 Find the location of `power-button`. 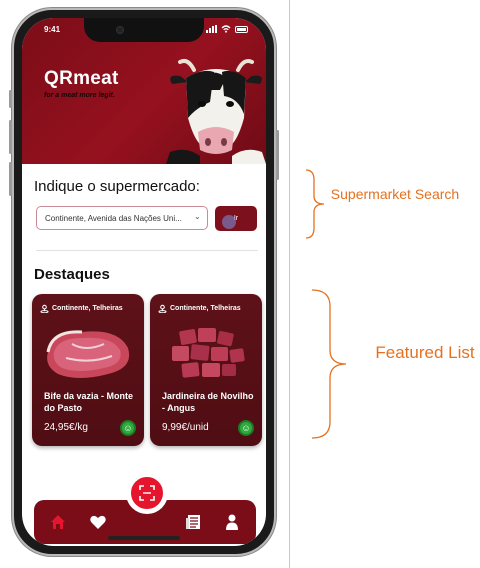

power-button is located at coordinates (277, 155).